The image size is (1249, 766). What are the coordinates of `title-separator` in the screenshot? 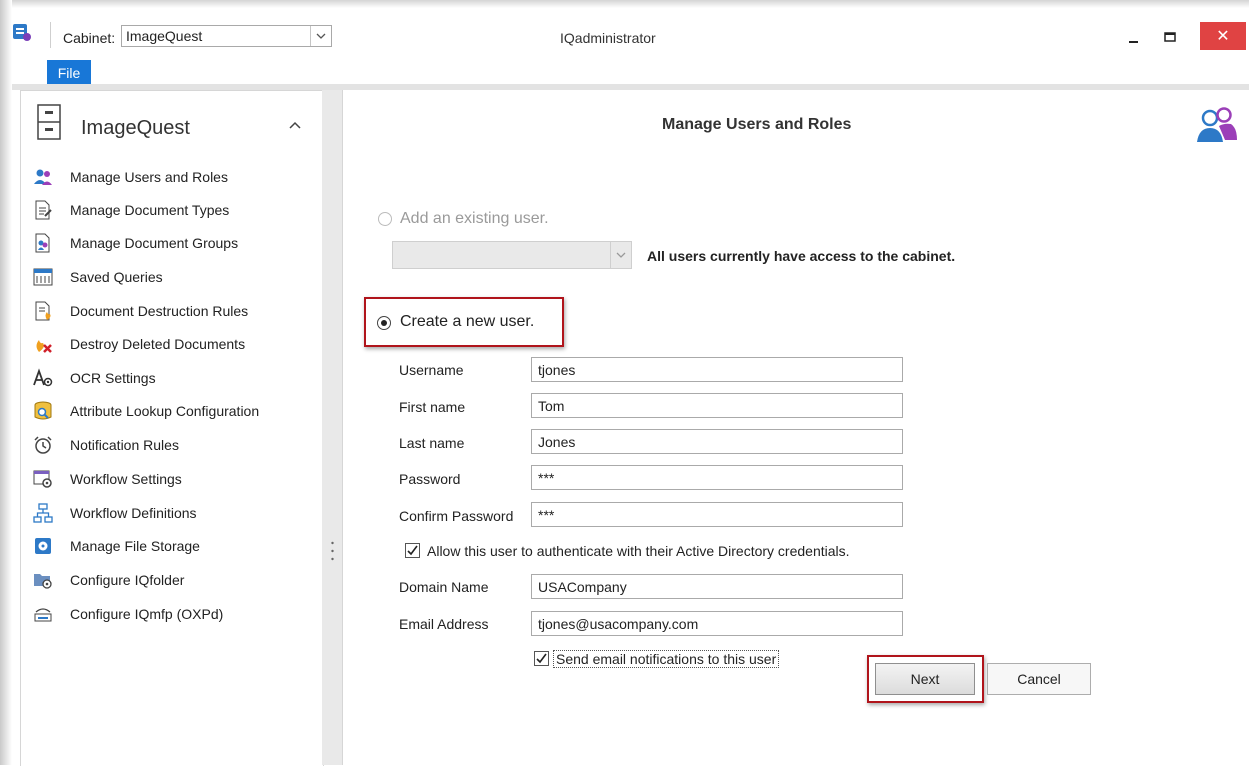 It's located at (50, 35).